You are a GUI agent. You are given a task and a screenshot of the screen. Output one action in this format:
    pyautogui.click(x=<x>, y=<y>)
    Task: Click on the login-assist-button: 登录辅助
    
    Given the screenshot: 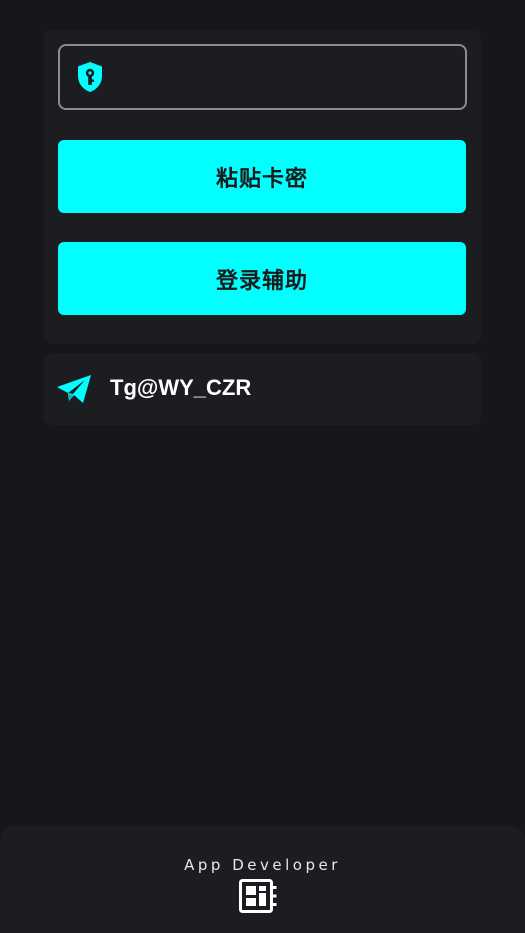 What is the action you would take?
    pyautogui.click(x=262, y=278)
    